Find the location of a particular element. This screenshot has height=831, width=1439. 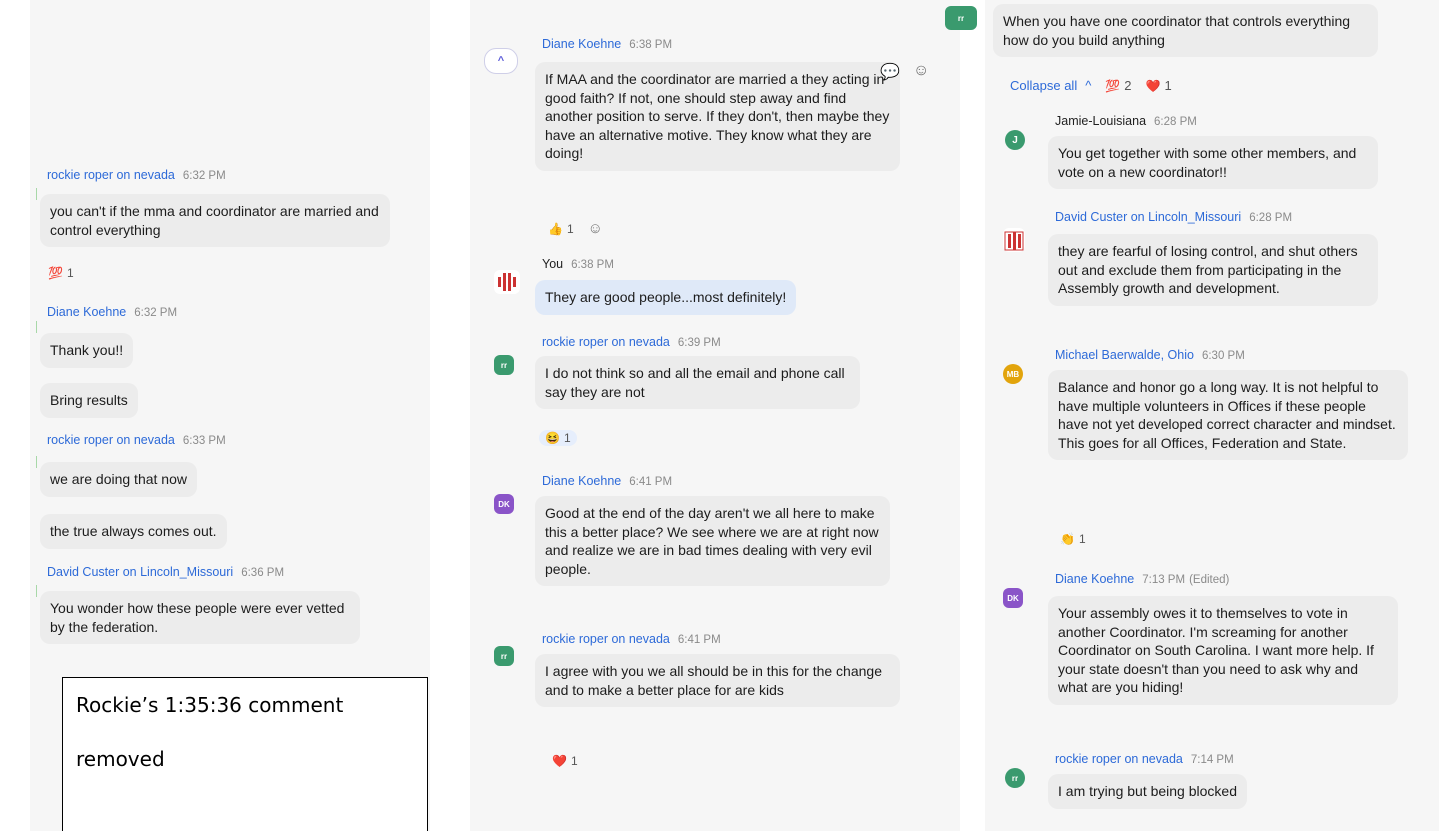

message-header: David Custer on Lincoln_Missouri 6:28 PM is located at coordinates (1173, 217).